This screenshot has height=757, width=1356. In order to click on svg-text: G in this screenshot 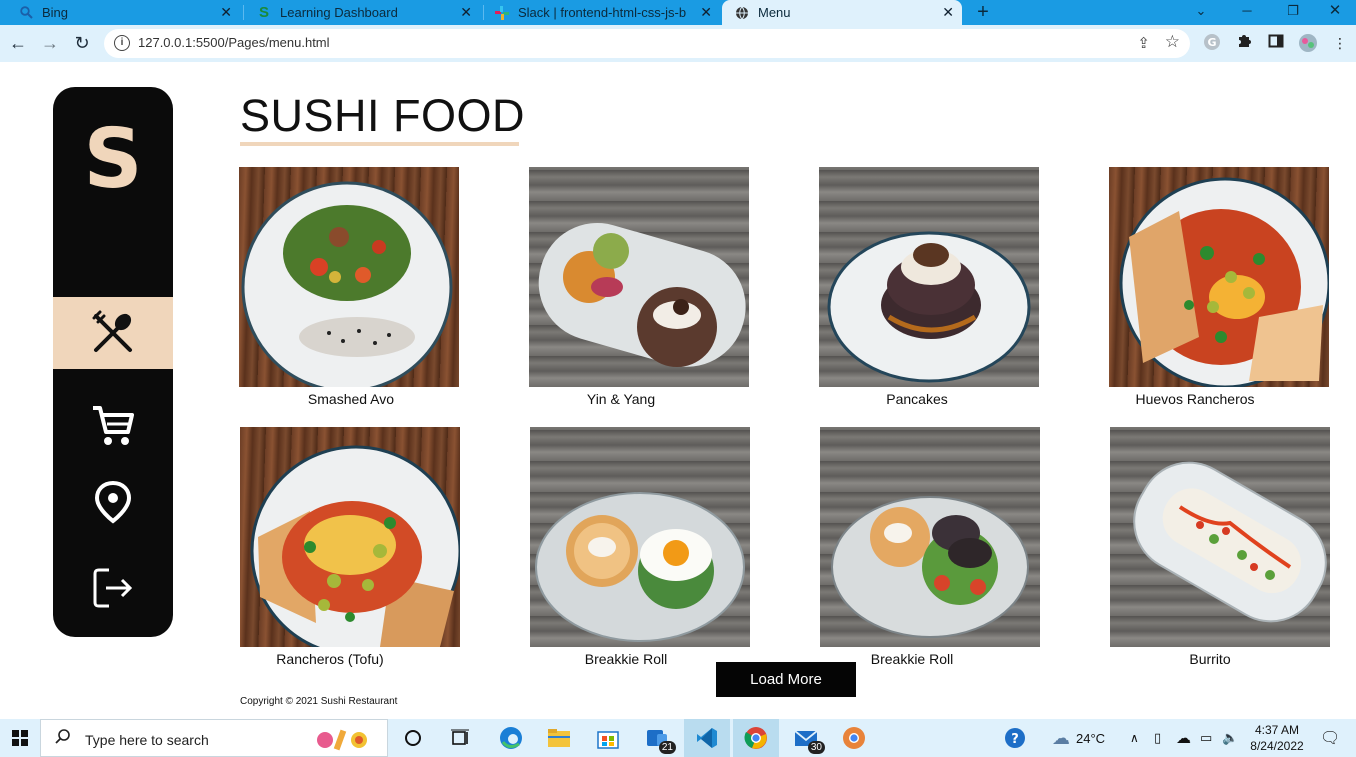, I will do `click(1211, 42)`.